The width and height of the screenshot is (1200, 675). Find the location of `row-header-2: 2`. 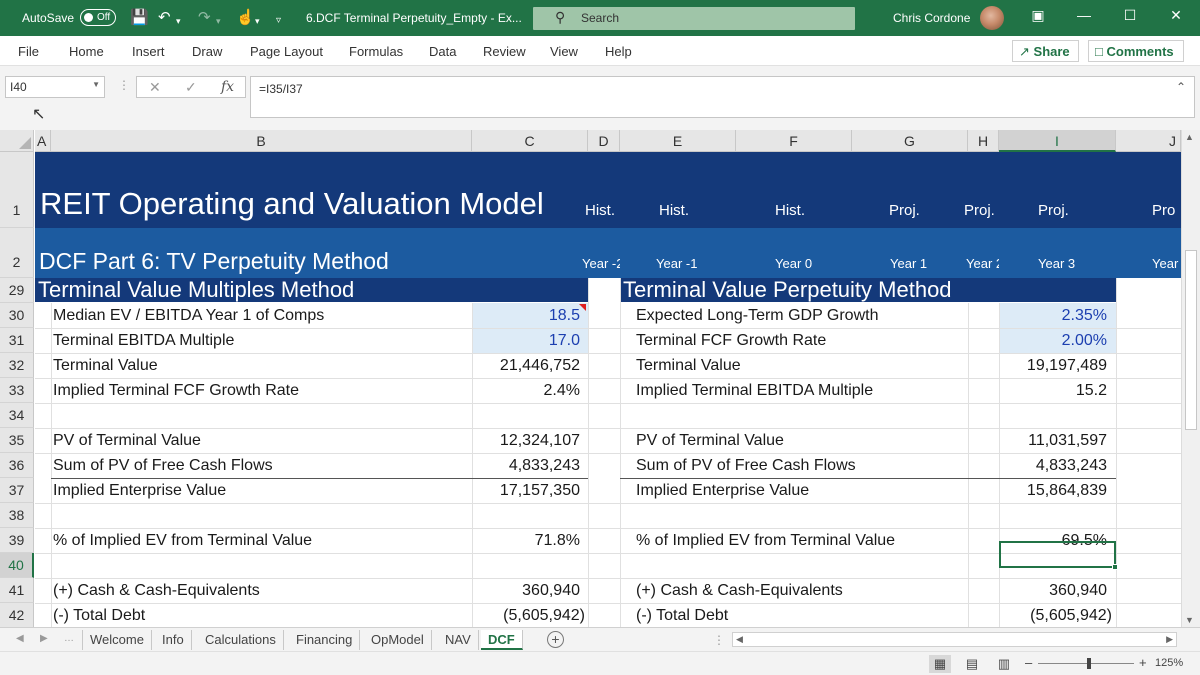

row-header-2: 2 is located at coordinates (17, 253).